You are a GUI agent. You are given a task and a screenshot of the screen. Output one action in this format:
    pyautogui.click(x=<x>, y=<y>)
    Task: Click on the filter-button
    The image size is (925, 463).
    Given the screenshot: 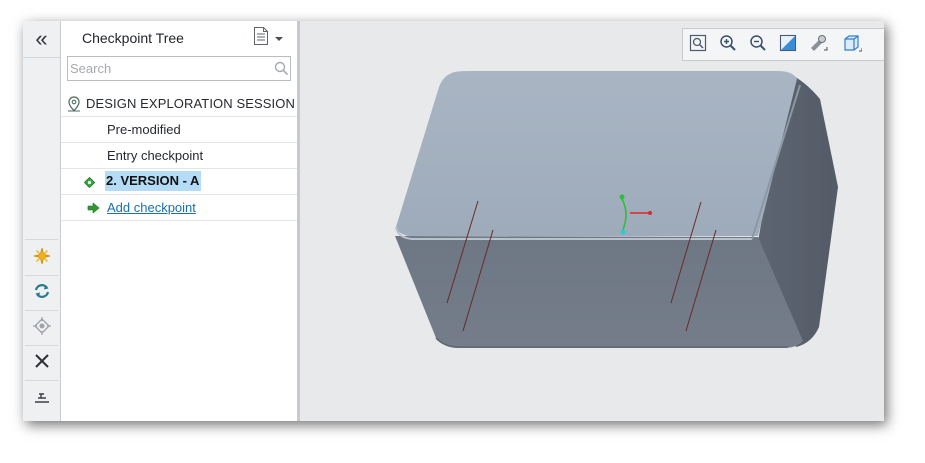 What is the action you would take?
    pyautogui.click(x=41, y=400)
    